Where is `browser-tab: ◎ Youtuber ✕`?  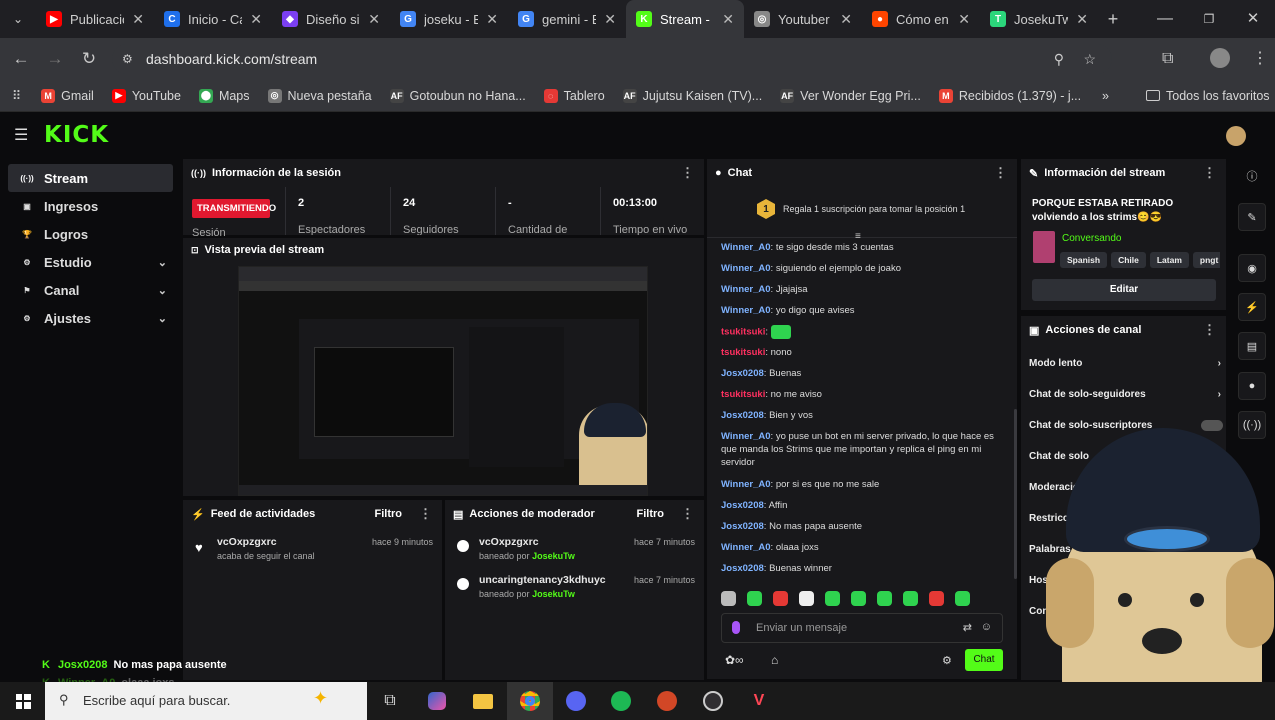 browser-tab: ◎ Youtuber ✕ is located at coordinates (803, 19).